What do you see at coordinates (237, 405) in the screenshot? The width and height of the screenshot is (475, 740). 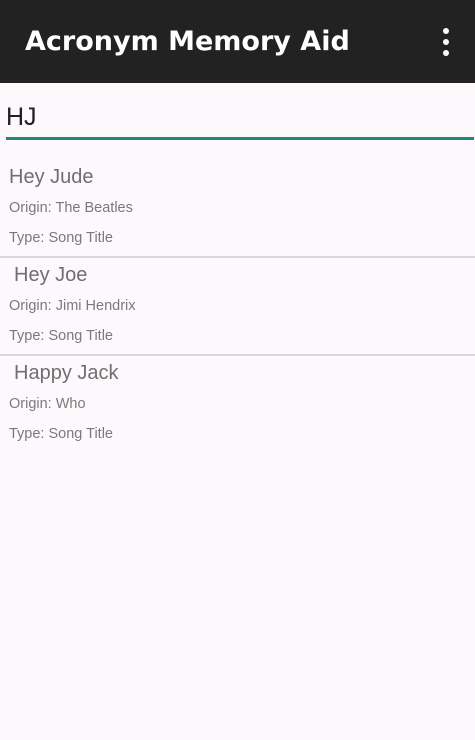 I see `list-item: Happy Jack Origin: Who Type: Song Title` at bounding box center [237, 405].